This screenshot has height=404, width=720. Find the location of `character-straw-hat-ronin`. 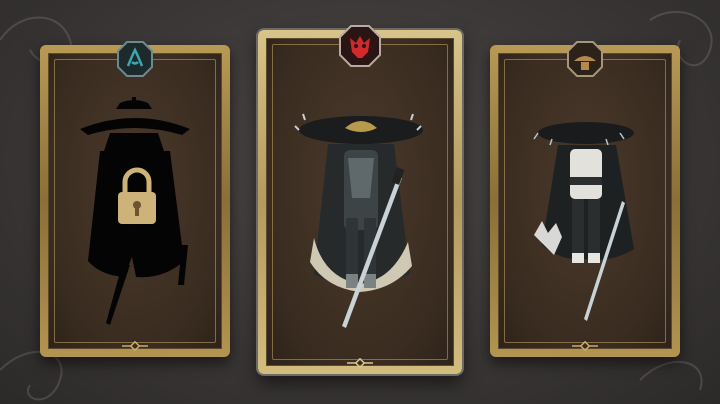

character-straw-hat-ronin is located at coordinates (358, 220).